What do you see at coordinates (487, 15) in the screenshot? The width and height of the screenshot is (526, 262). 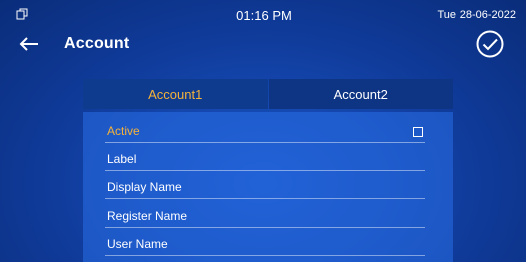 I see `status-date: 28-06-2022` at bounding box center [487, 15].